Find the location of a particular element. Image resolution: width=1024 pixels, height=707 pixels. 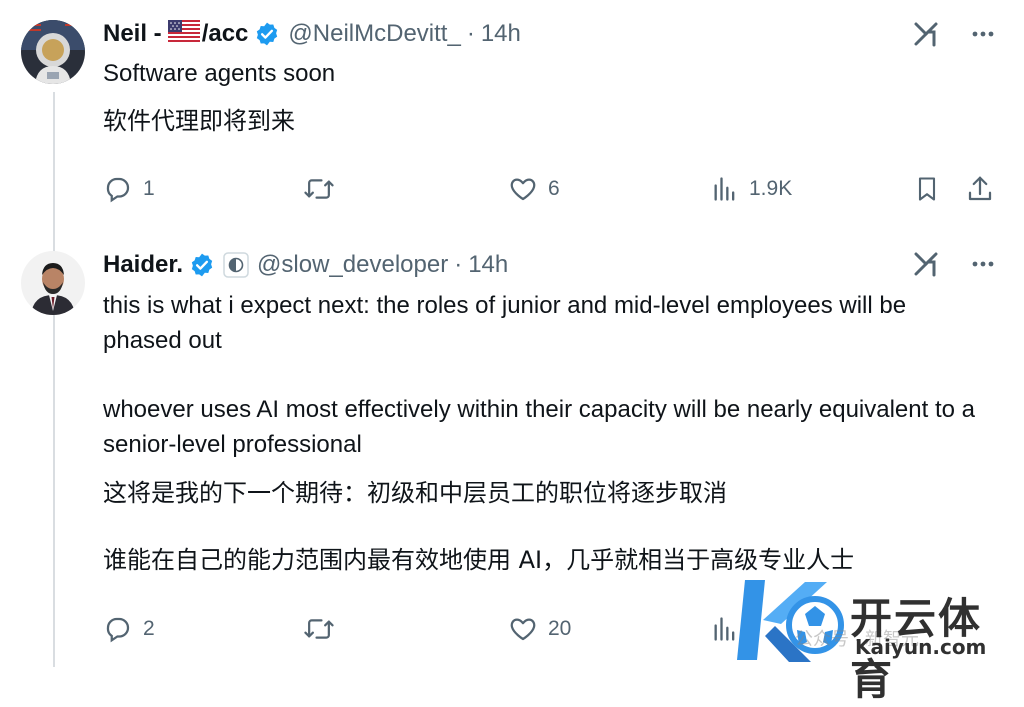

bookmark-icon is located at coordinates (927, 189).